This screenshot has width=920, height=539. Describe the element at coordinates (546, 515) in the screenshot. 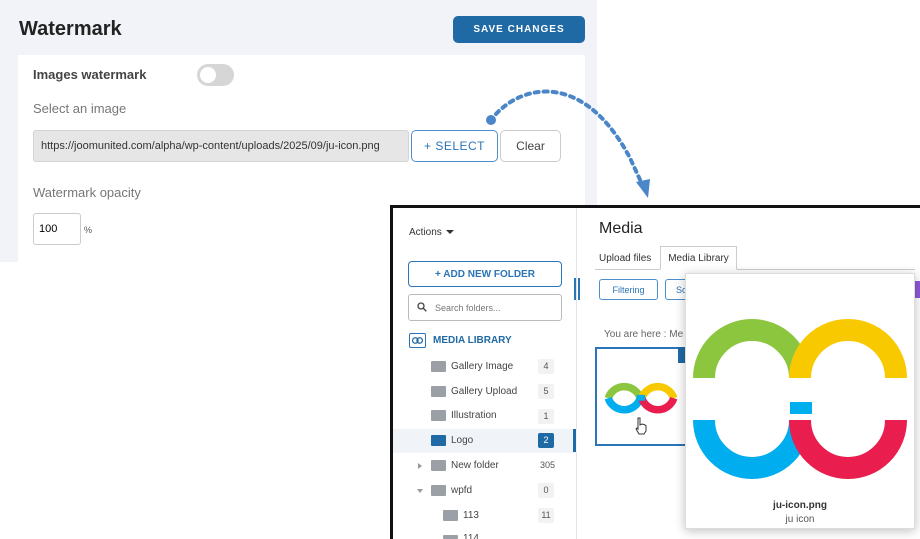

I see `folder-count: 11` at that location.